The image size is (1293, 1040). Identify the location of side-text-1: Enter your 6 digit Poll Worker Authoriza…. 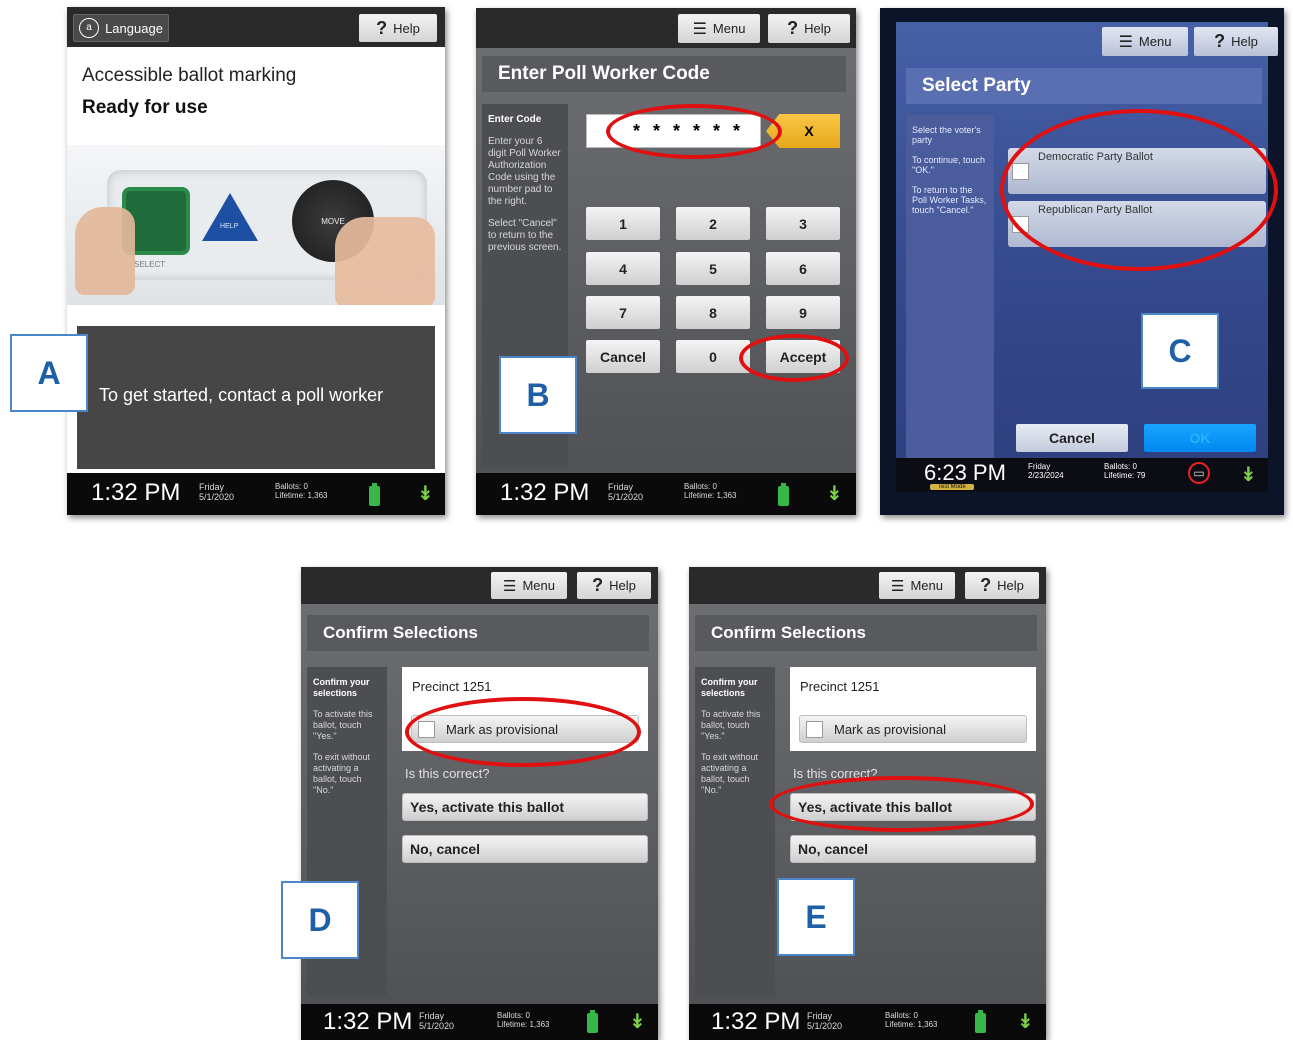
(524, 171).